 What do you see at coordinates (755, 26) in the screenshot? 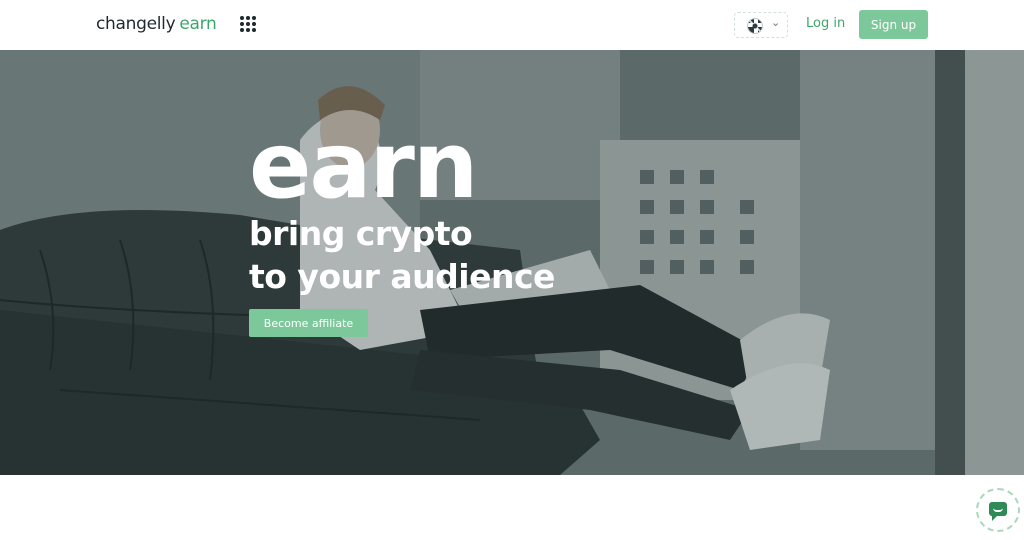
I see `uk-flag-icon` at bounding box center [755, 26].